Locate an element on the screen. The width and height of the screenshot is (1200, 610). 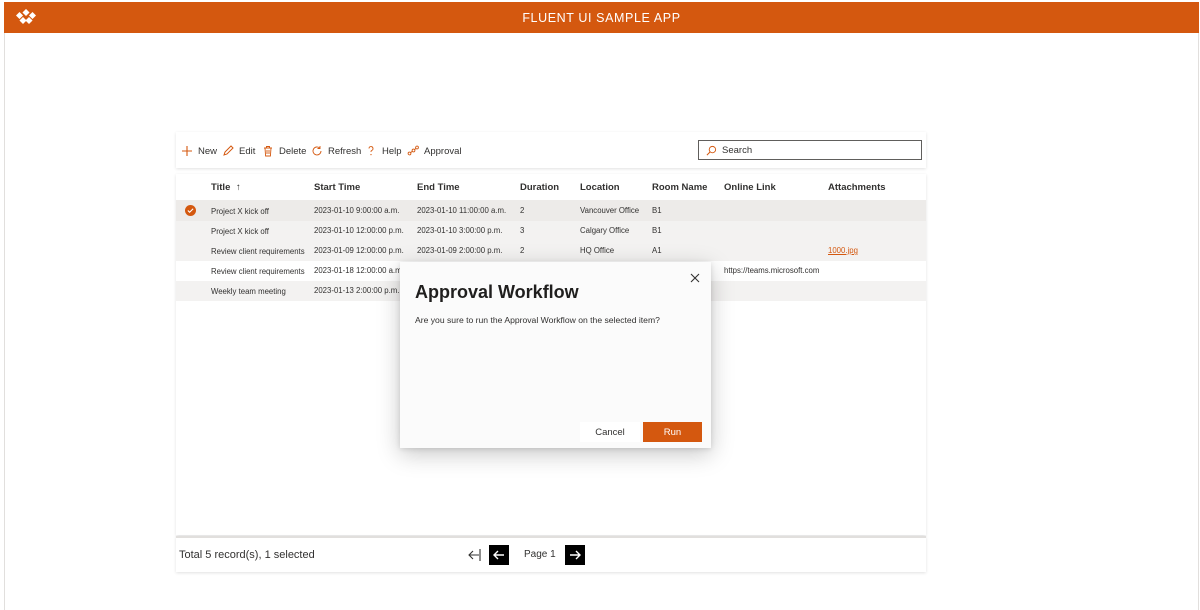
search-box is located at coordinates (810, 150).